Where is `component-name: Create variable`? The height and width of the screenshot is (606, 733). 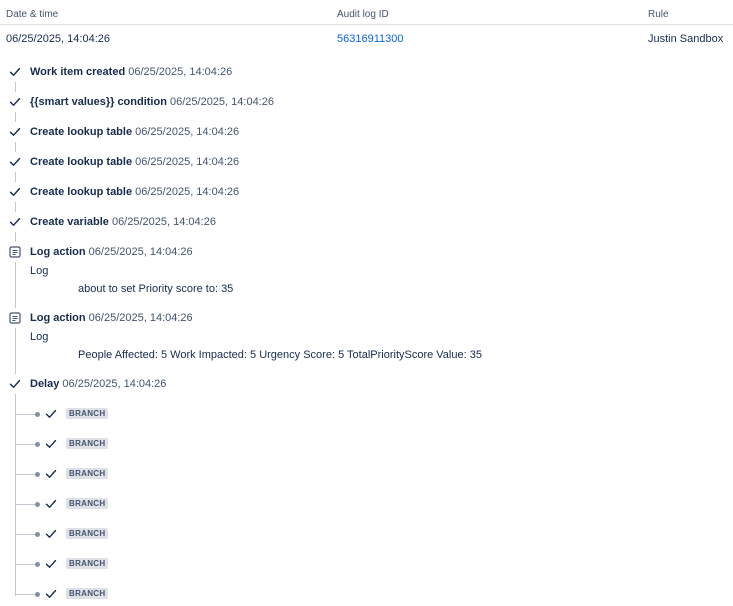 component-name: Create variable is located at coordinates (69, 222).